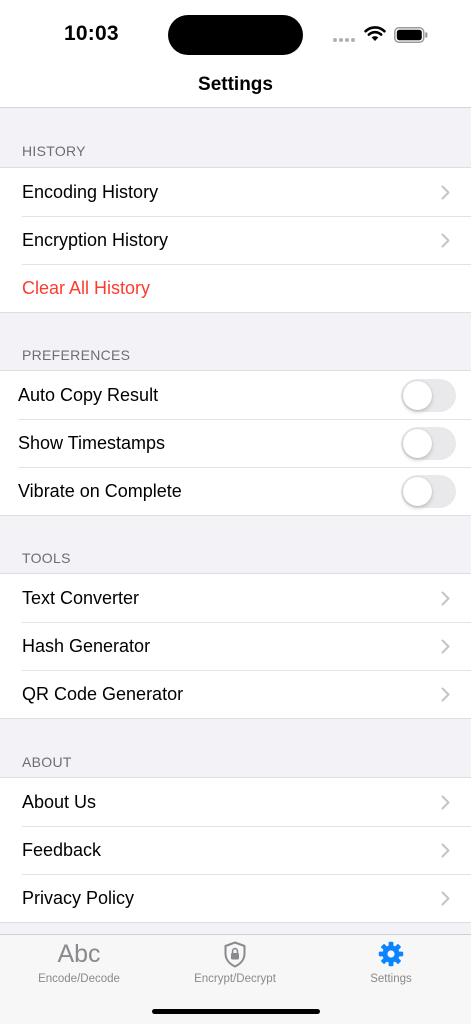  I want to click on row-label: Vibrate on Complete, so click(100, 490).